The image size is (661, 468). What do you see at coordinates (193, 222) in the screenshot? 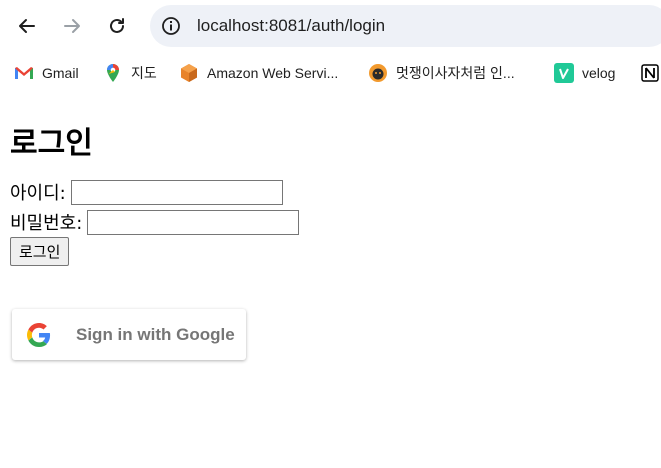
I see `password-input` at bounding box center [193, 222].